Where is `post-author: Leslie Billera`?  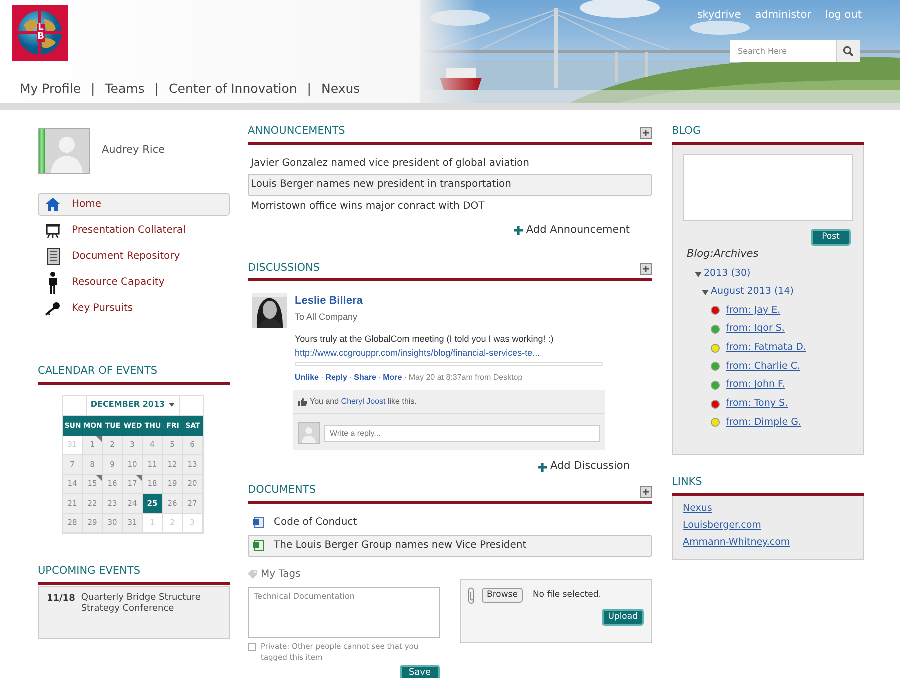
post-author: Leslie Billera is located at coordinates (473, 301).